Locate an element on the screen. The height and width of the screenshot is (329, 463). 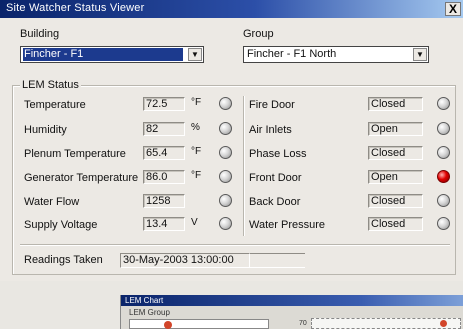
building-label: Building is located at coordinates (40, 34).